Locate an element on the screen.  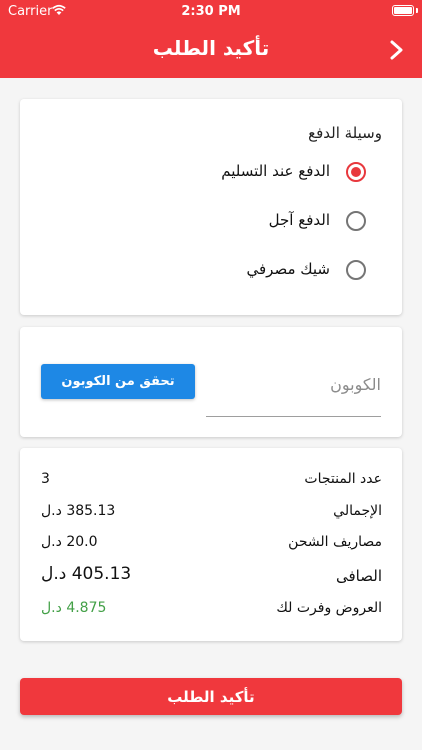
summary-label: عدد المنتجات is located at coordinates (343, 479).